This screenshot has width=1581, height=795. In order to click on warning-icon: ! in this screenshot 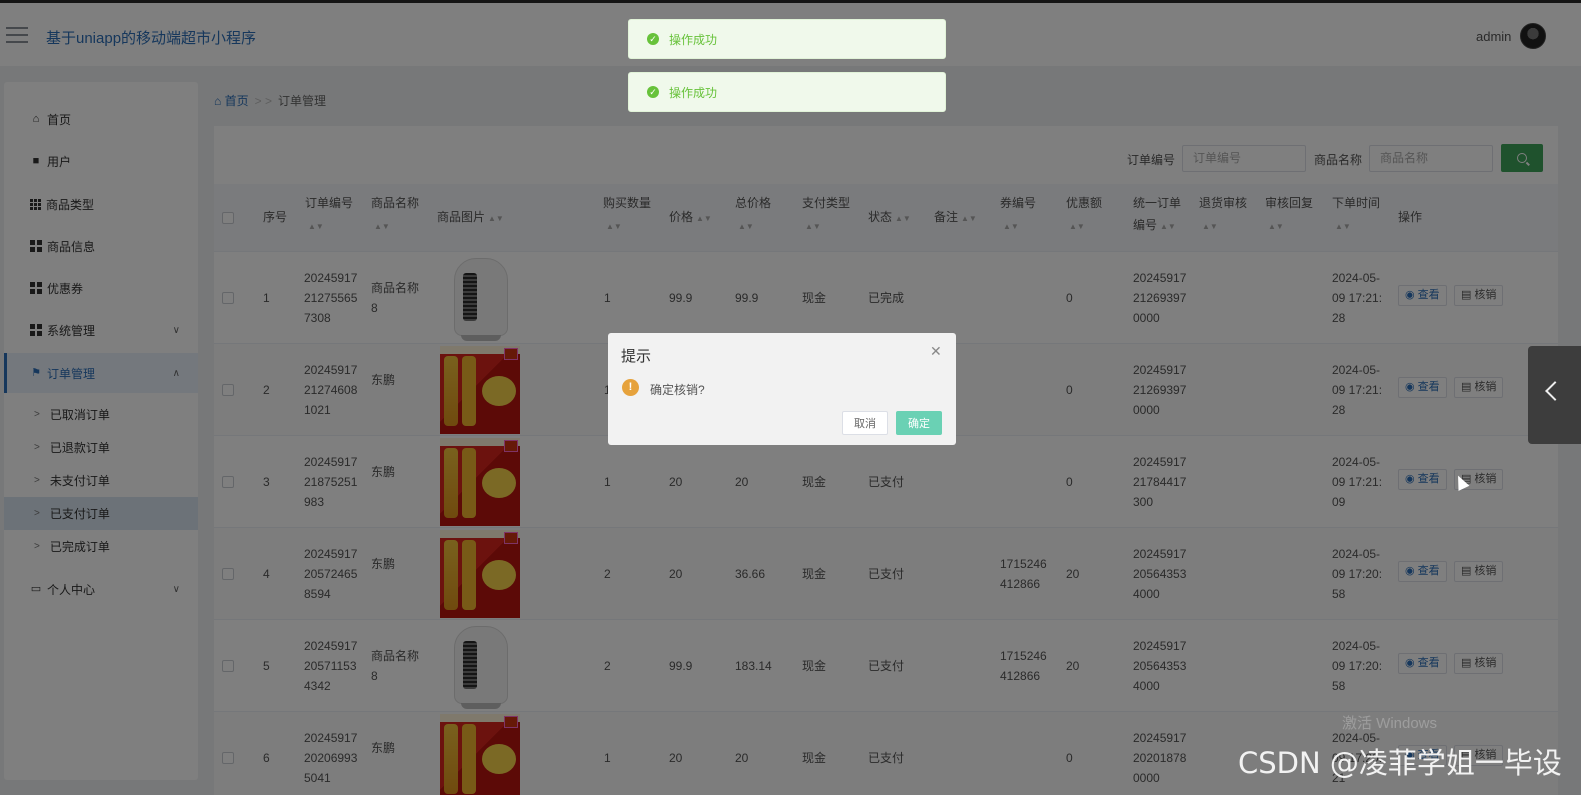, I will do `click(630, 387)`.